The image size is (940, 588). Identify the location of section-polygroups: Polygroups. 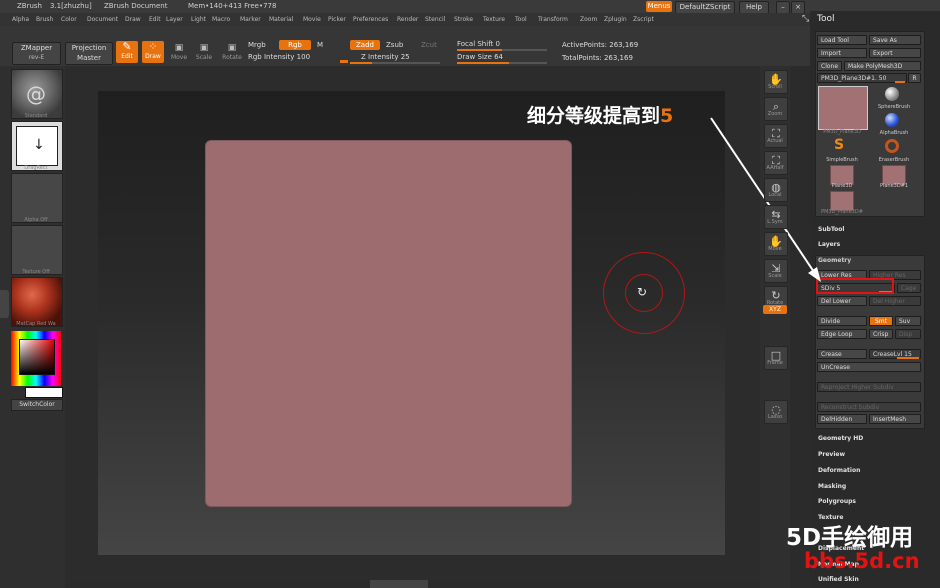
(837, 501).